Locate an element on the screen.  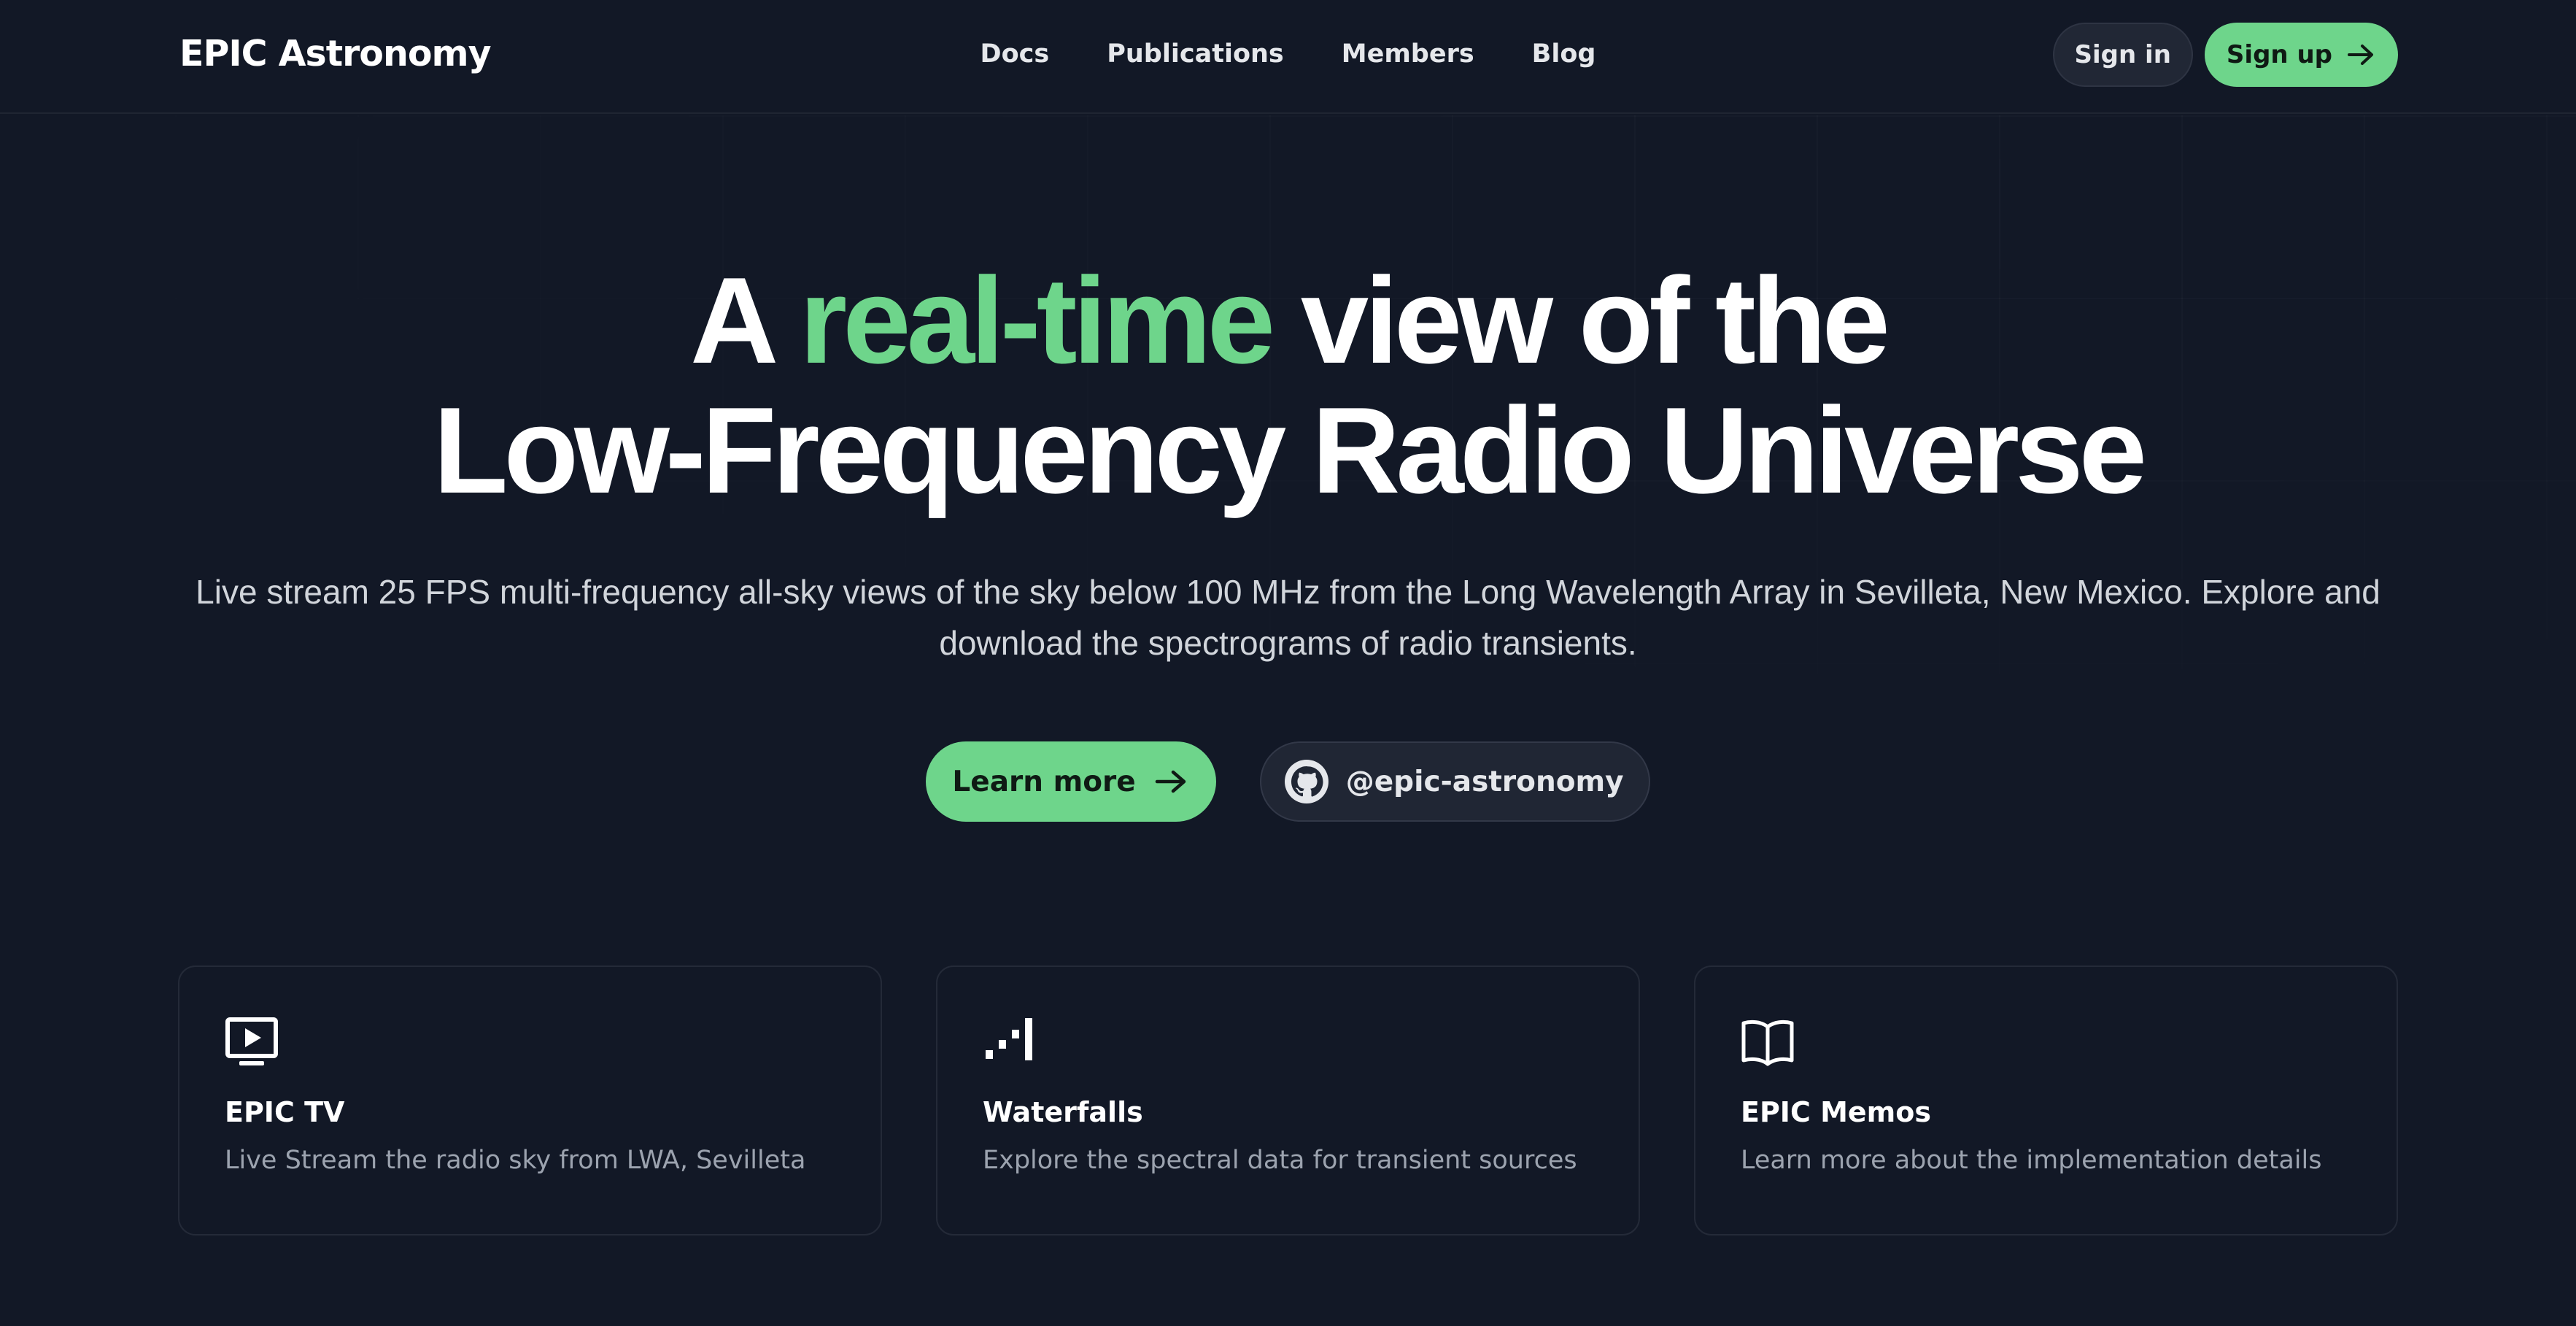
hero-title-part1: A is located at coordinates (745, 320).